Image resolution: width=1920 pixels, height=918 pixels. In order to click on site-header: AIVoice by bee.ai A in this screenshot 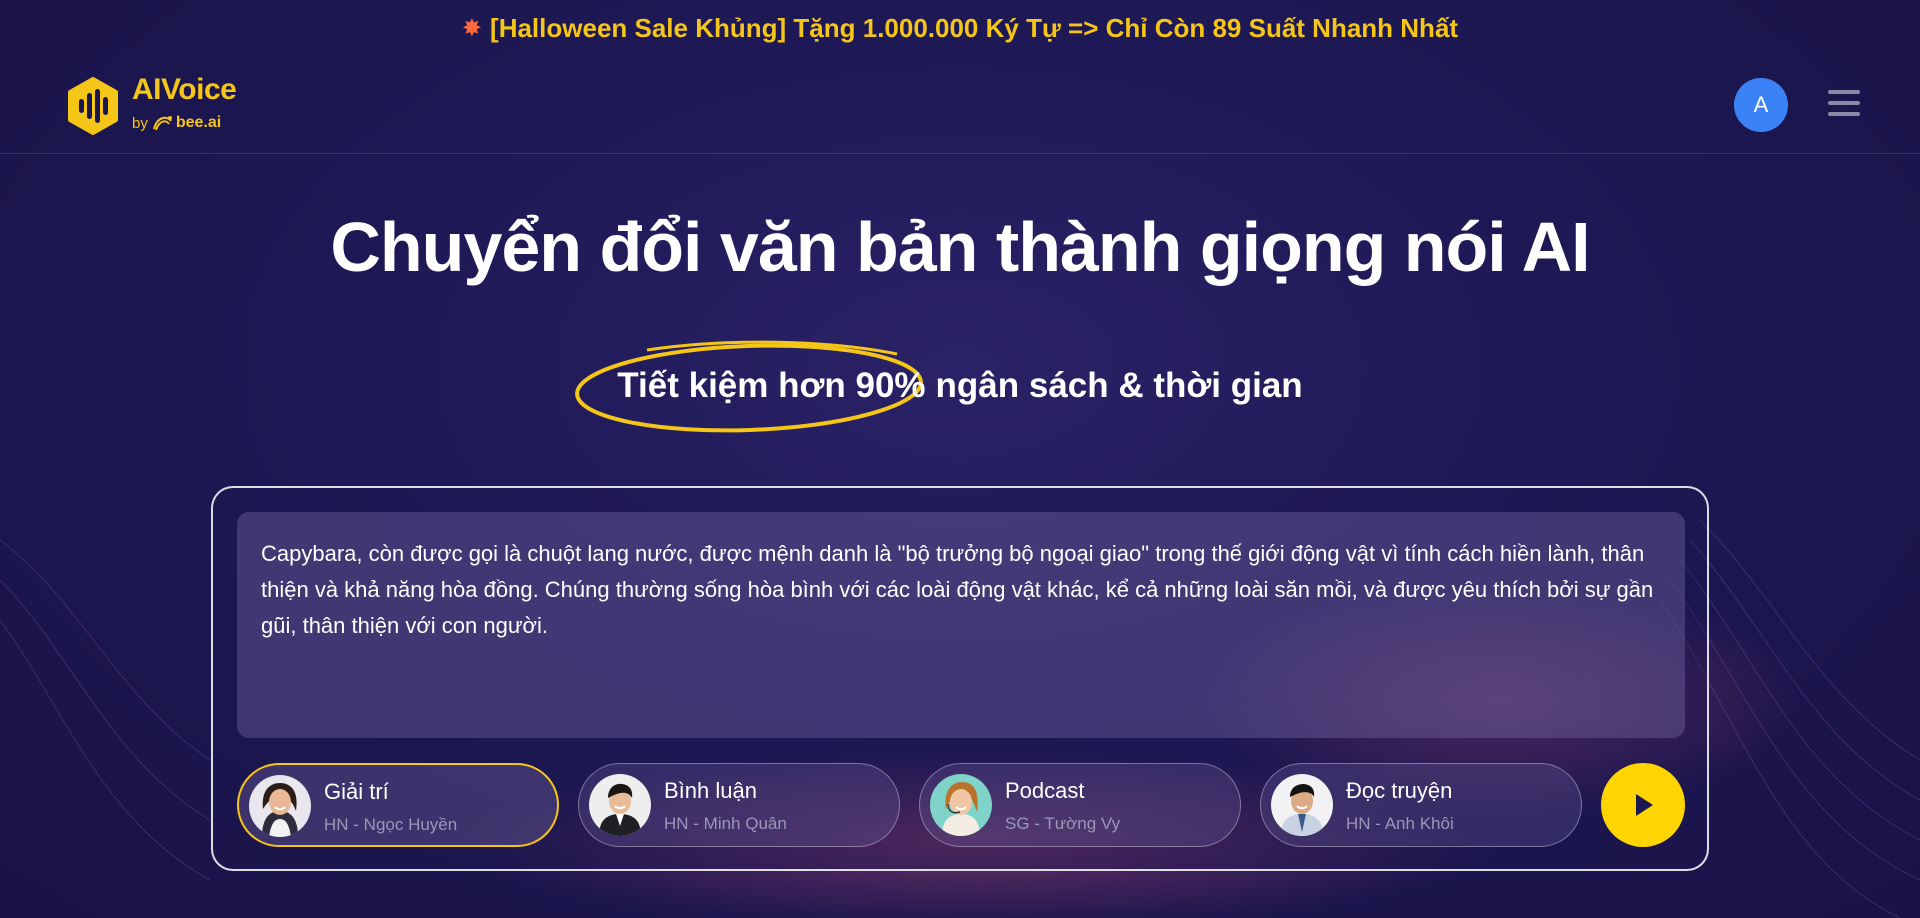, I will do `click(960, 105)`.